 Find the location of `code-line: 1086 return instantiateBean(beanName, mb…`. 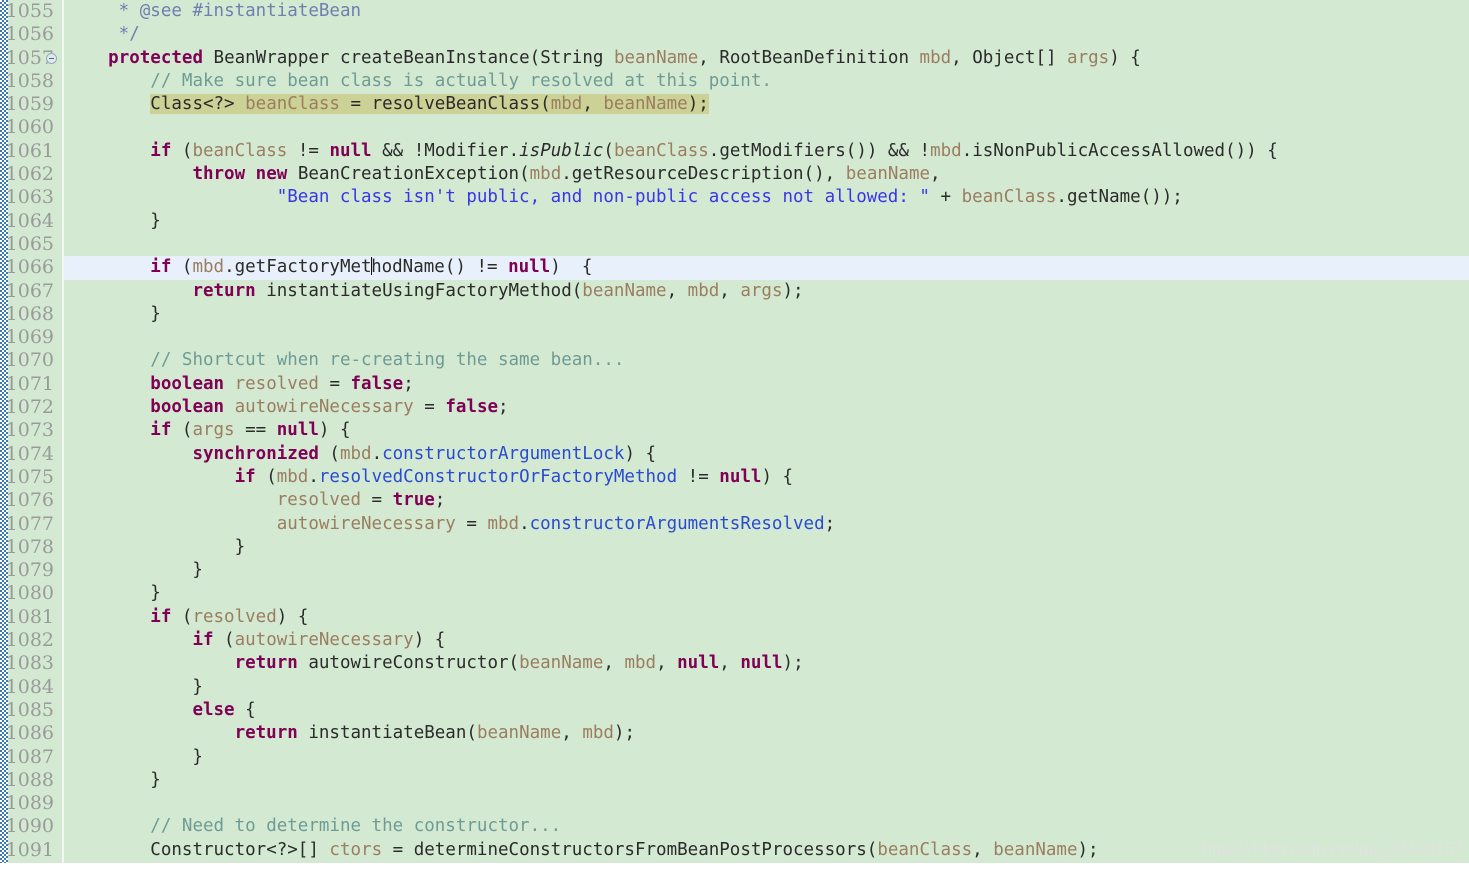

code-line: 1086 return instantiateBean(beanName, mb… is located at coordinates (734, 733).